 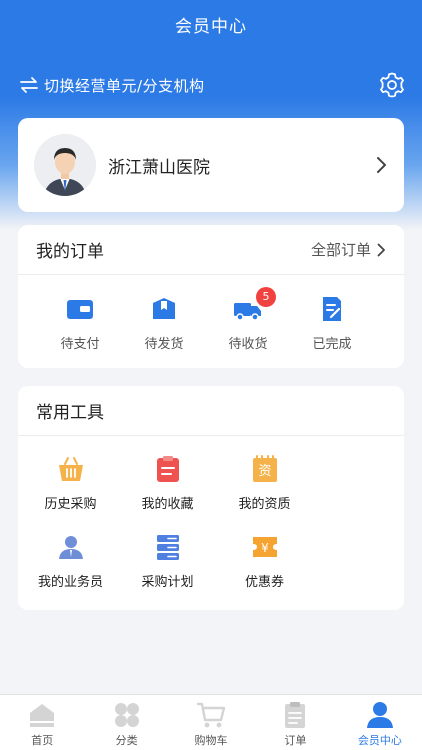 What do you see at coordinates (126, 740) in the screenshot?
I see `tab-label: 分类` at bounding box center [126, 740].